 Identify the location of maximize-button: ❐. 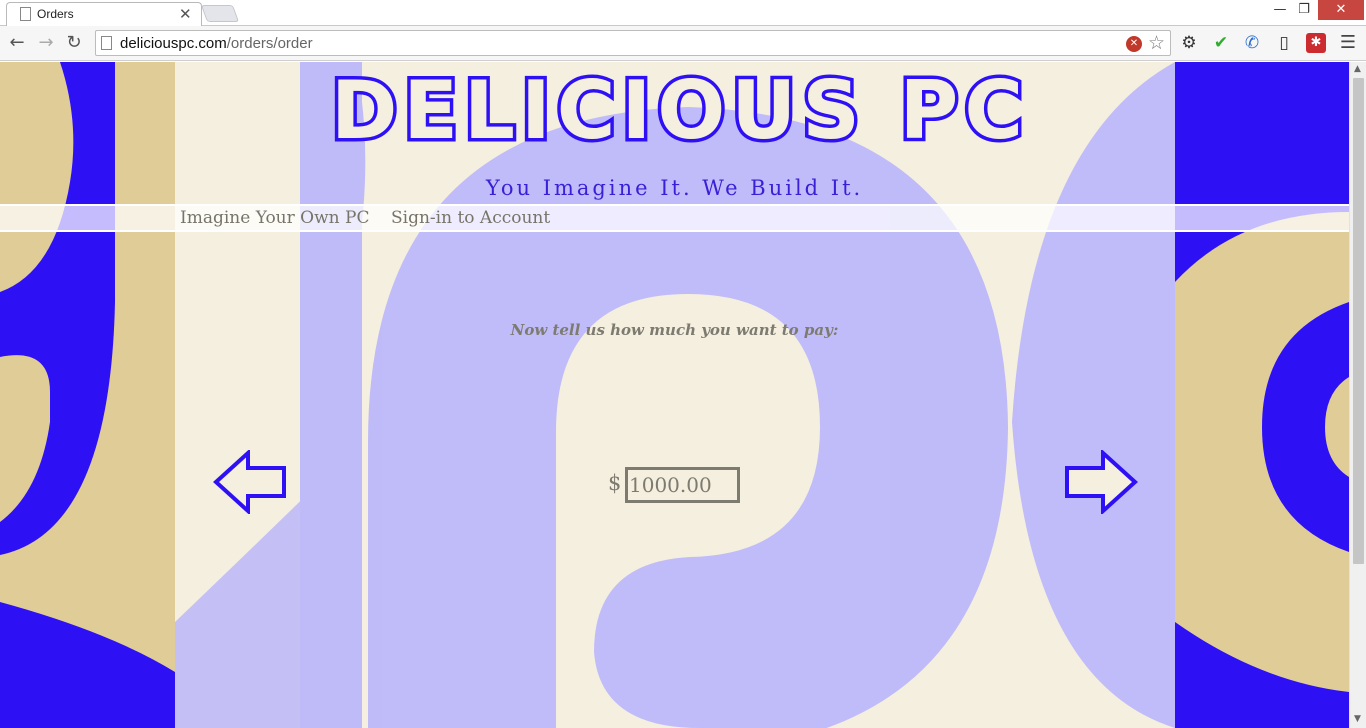
(1304, 10).